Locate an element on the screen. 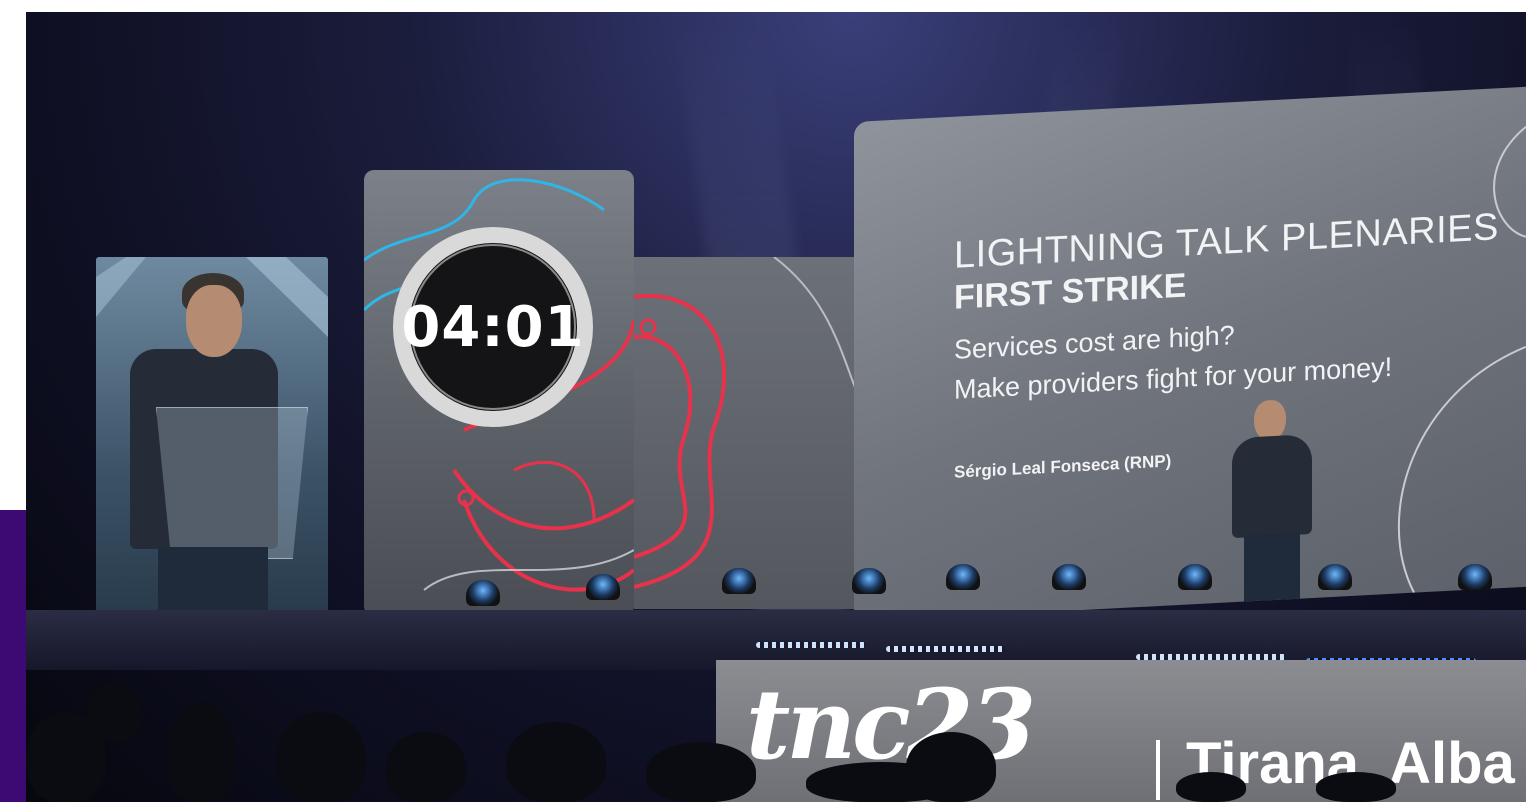  contour-lines is located at coordinates (760, 423).